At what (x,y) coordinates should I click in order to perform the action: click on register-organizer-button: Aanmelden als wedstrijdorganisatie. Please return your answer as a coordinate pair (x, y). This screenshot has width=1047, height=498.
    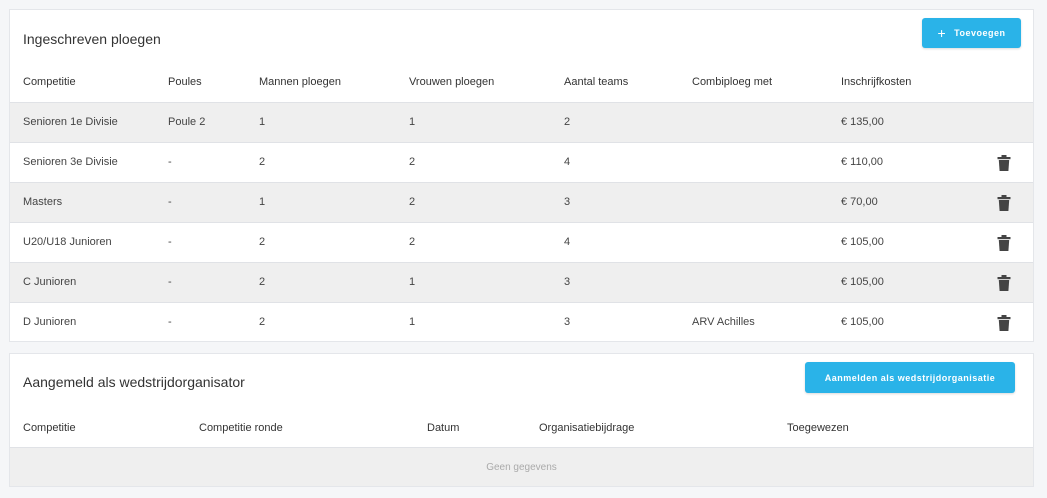
    Looking at the image, I should click on (910, 377).